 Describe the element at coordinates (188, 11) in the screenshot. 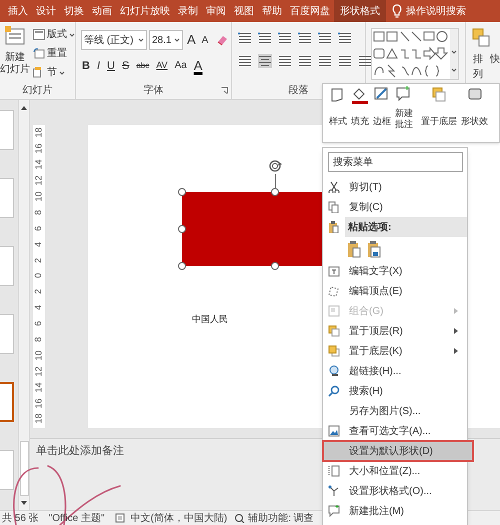

I see `ribbon-tab: 录制` at that location.